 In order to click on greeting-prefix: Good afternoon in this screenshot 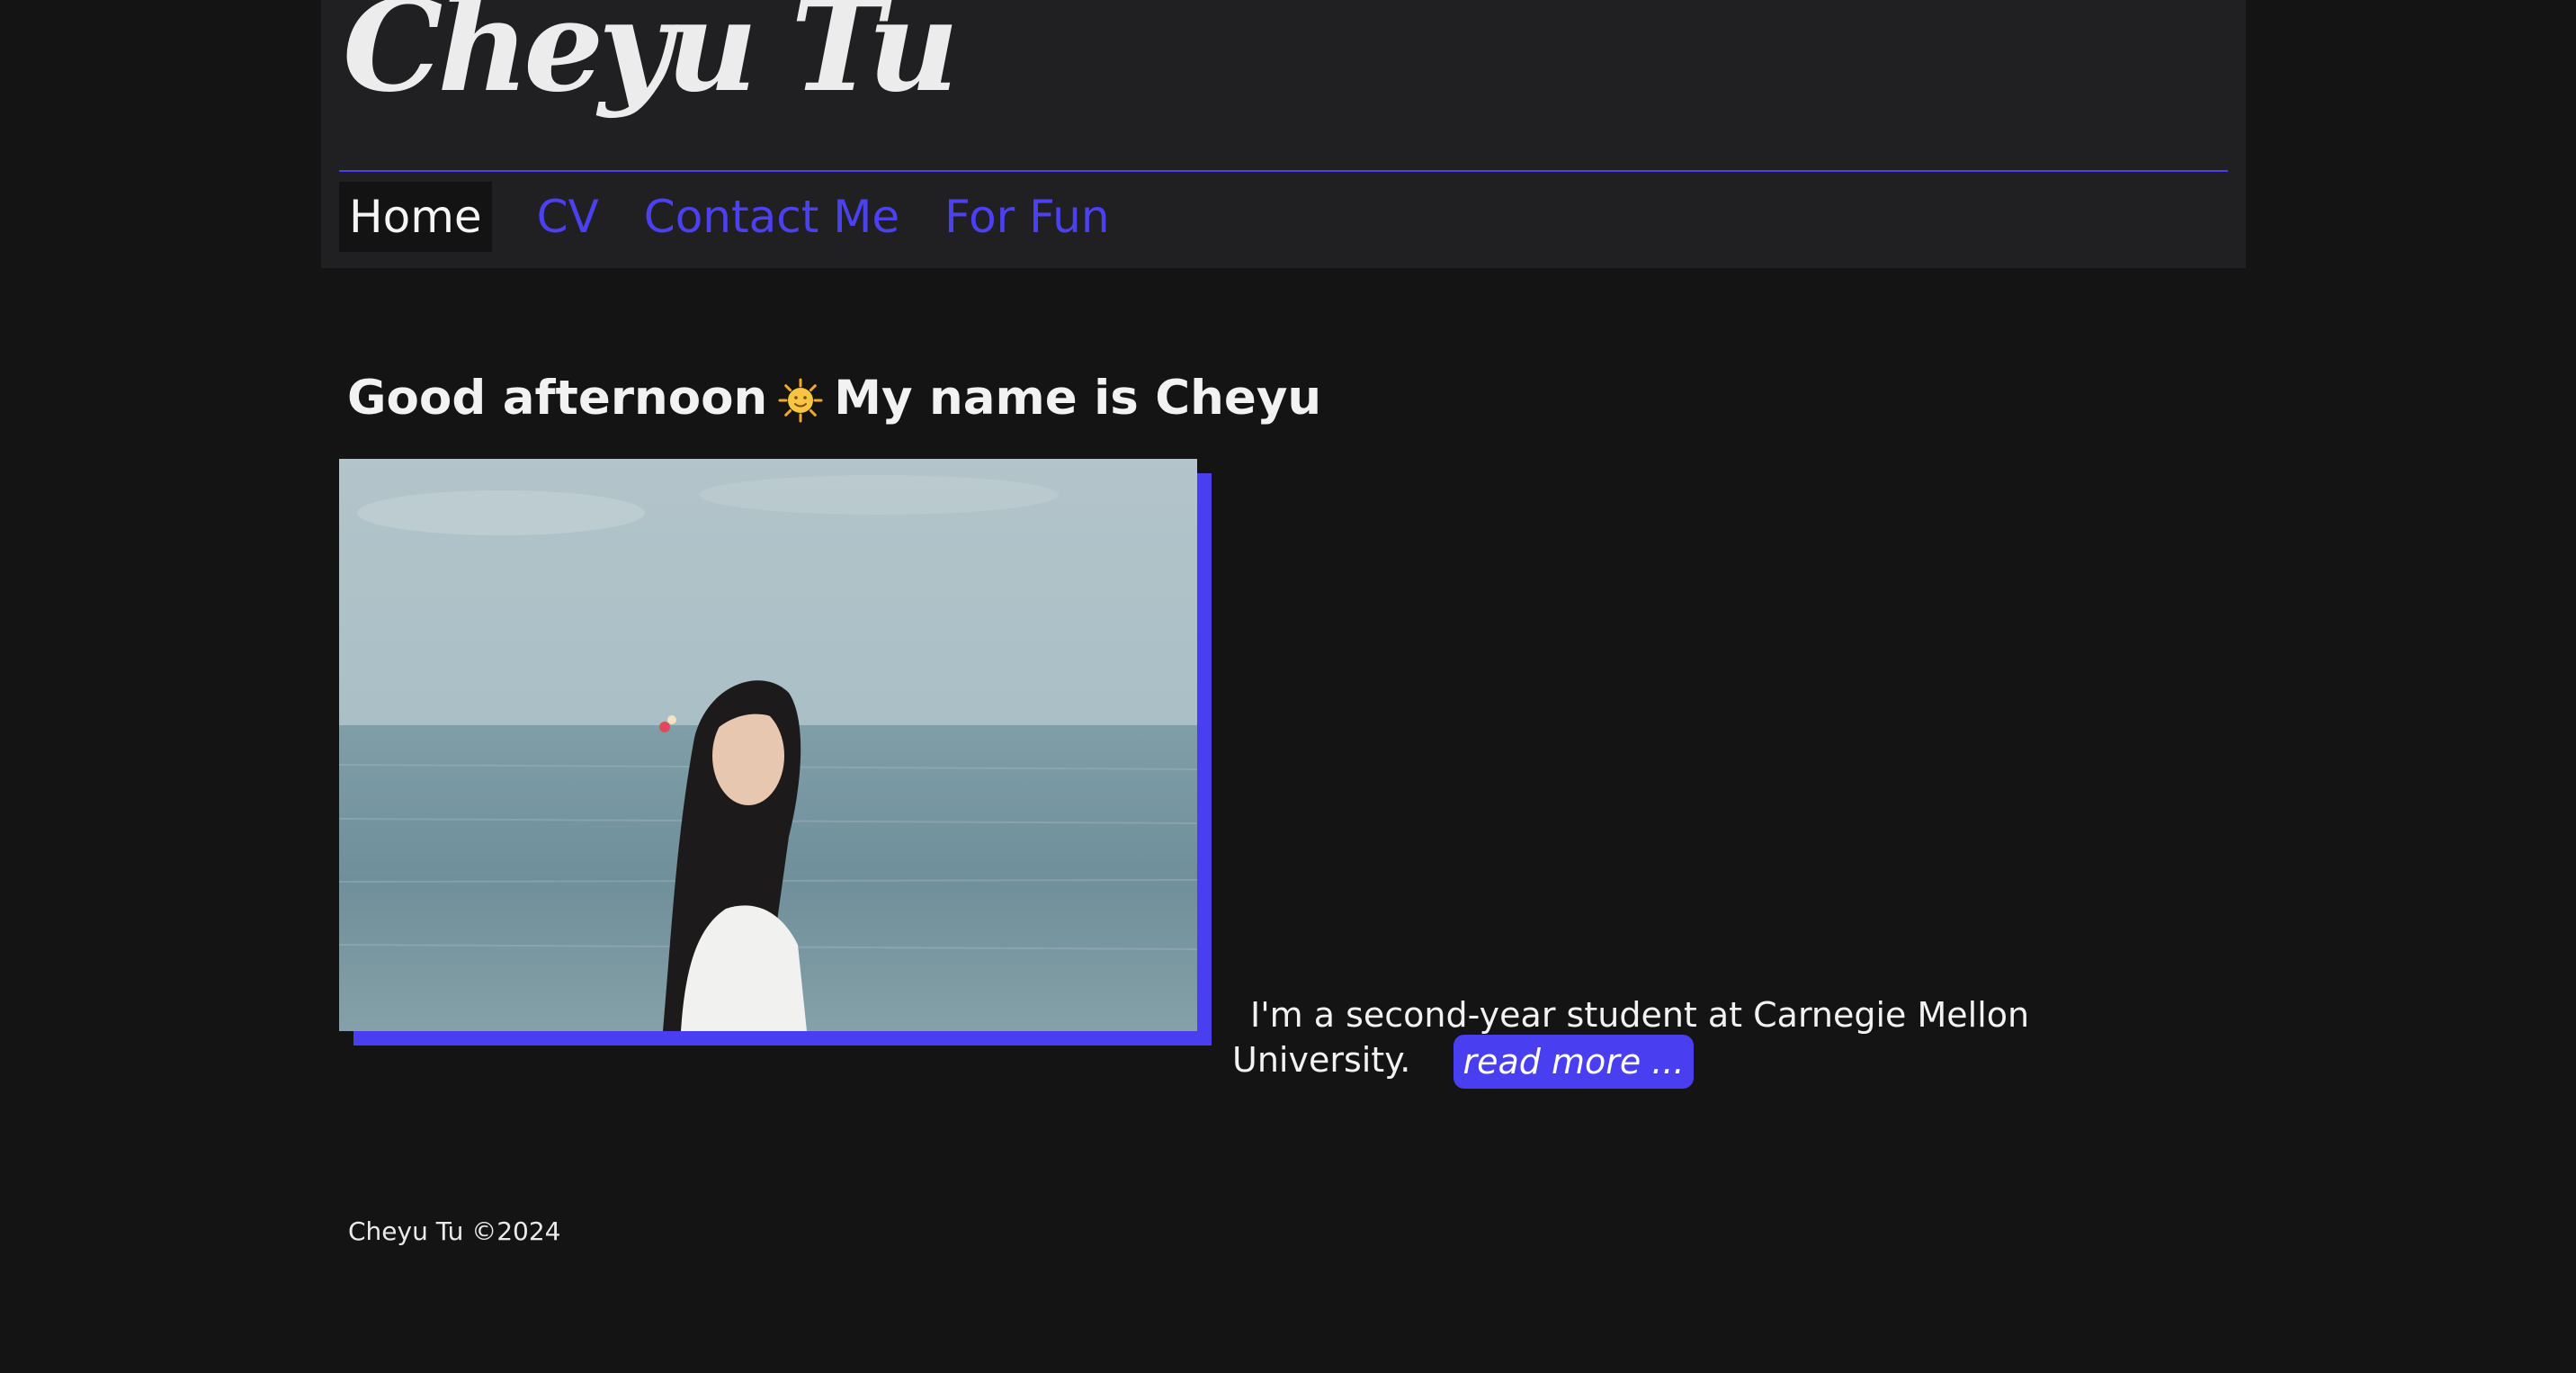, I will do `click(557, 398)`.